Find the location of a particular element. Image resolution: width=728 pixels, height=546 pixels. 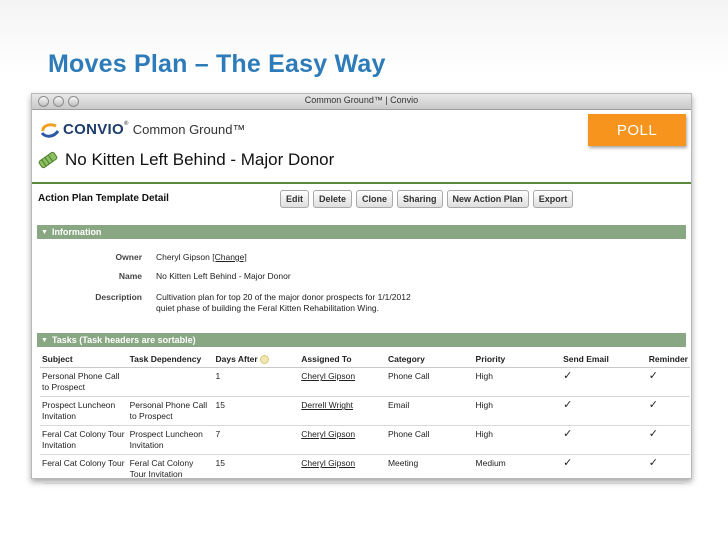

task-days-after: 1 is located at coordinates (256, 382).